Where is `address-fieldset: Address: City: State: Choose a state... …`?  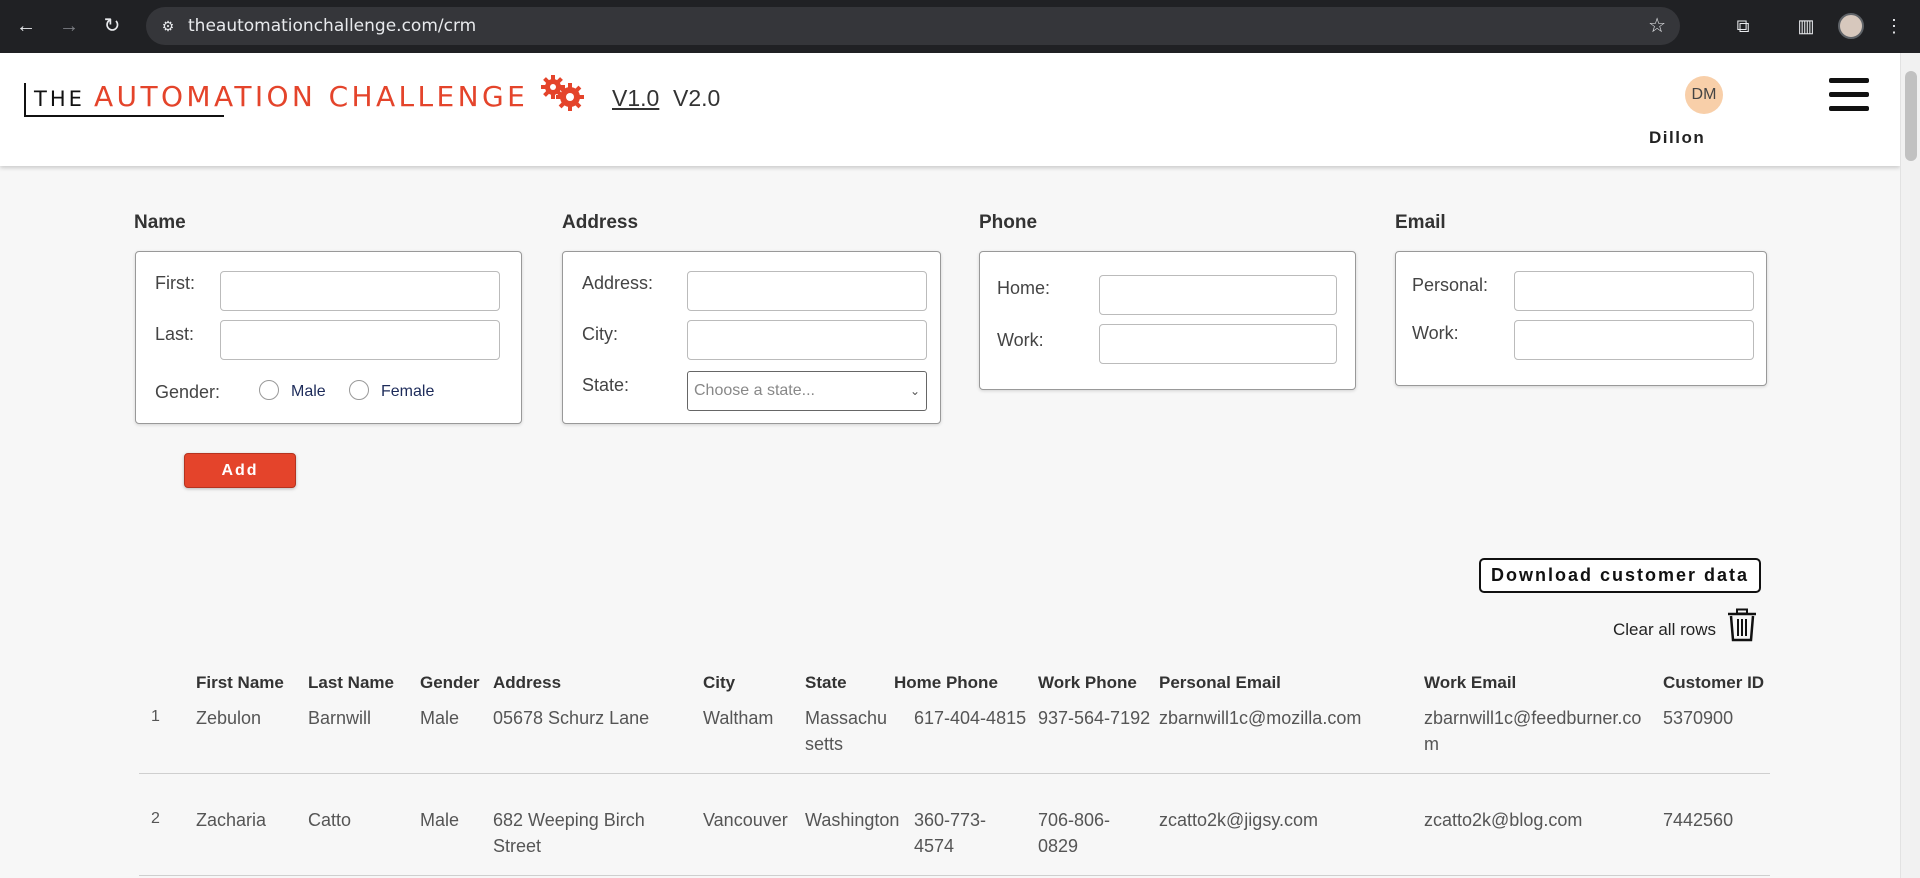
address-fieldset: Address: City: State: Choose a state... … is located at coordinates (751, 337).